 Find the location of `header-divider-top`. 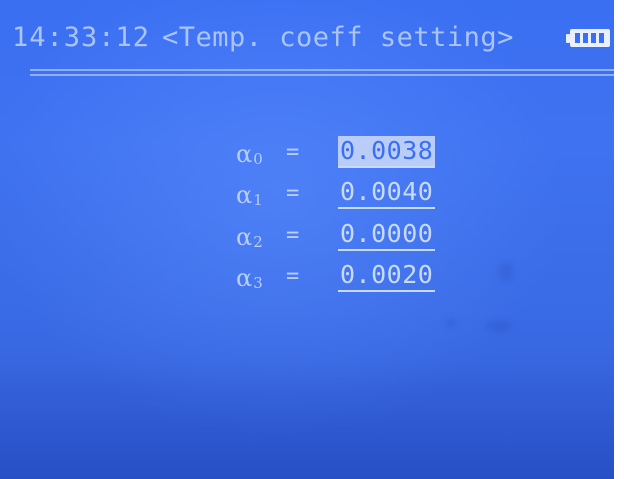

header-divider-top is located at coordinates (322, 70).